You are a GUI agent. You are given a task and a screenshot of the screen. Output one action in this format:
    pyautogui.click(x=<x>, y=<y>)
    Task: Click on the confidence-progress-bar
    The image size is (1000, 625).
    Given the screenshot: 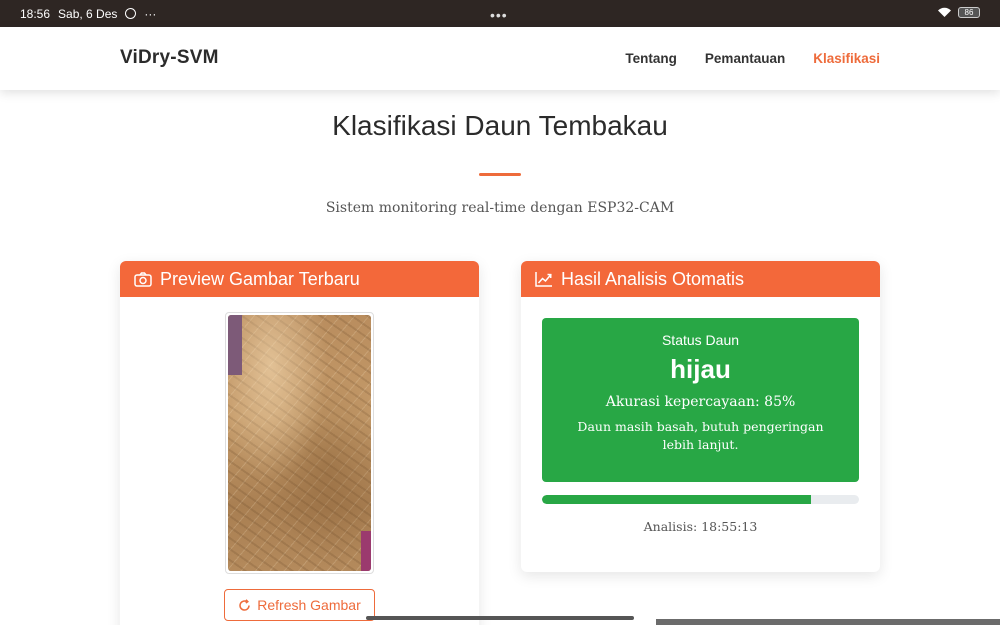 What is the action you would take?
    pyautogui.click(x=700, y=499)
    